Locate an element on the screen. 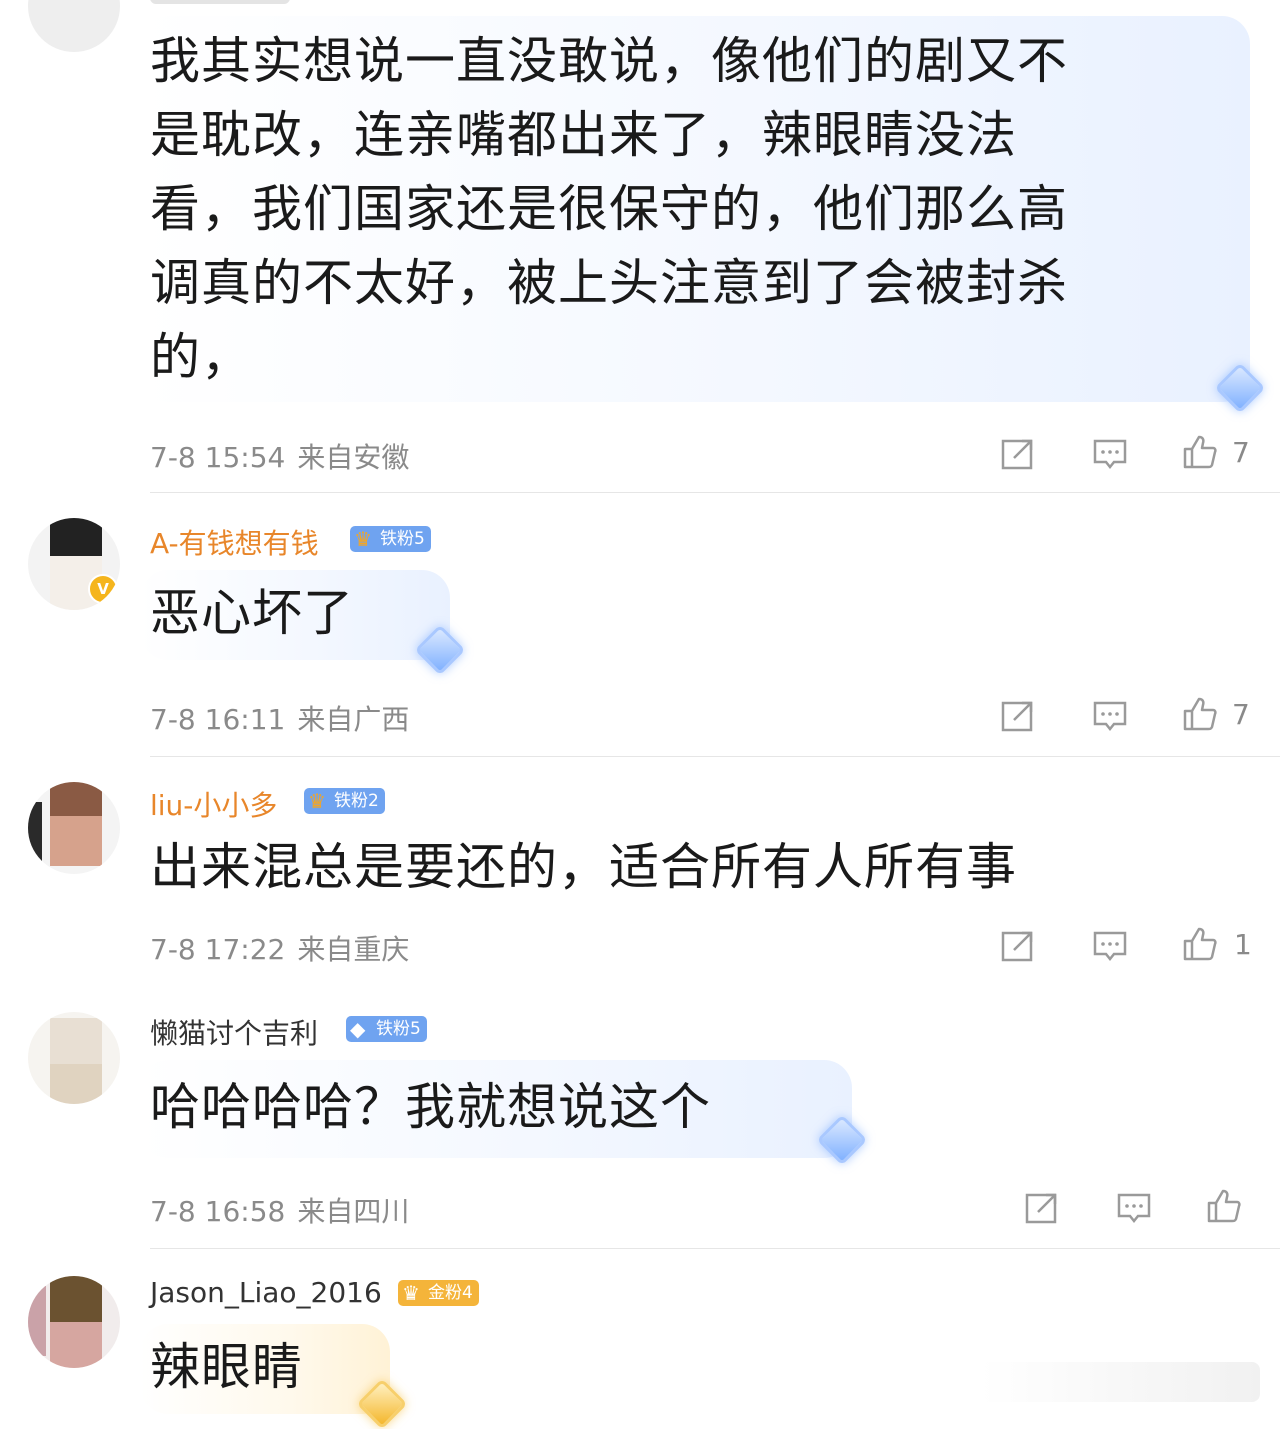  fan-badge: ◆ 铁粉5 is located at coordinates (386, 1029).